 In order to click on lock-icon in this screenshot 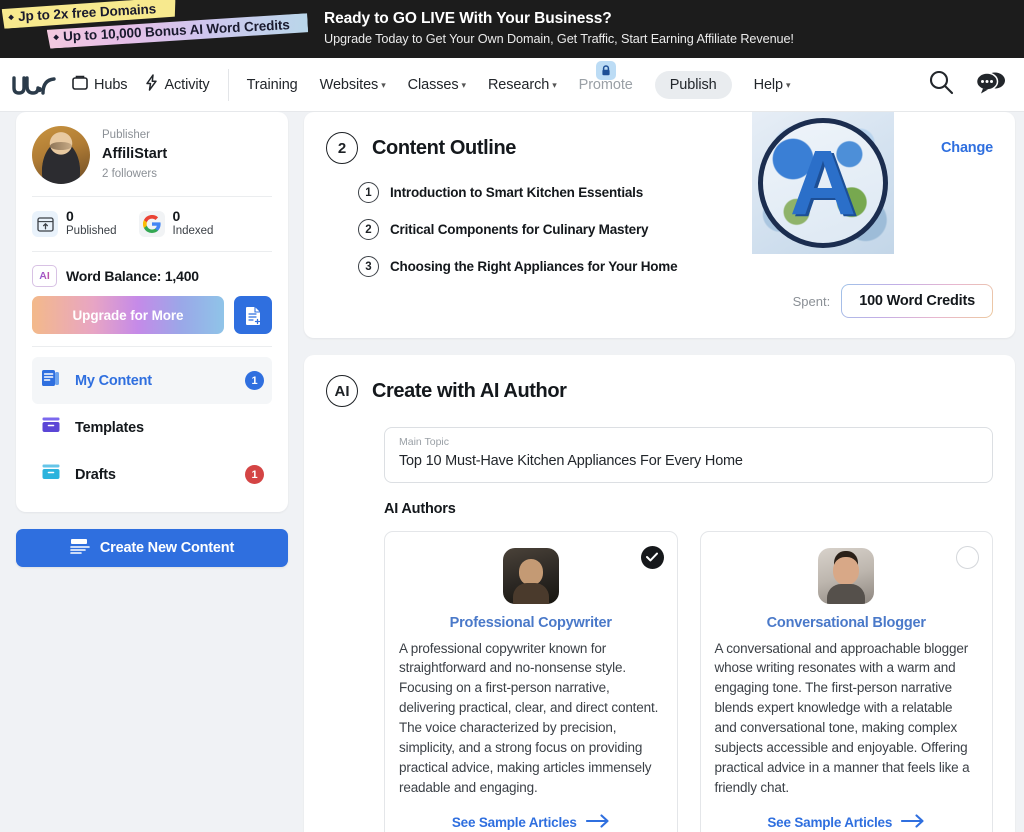, I will do `click(605, 70)`.